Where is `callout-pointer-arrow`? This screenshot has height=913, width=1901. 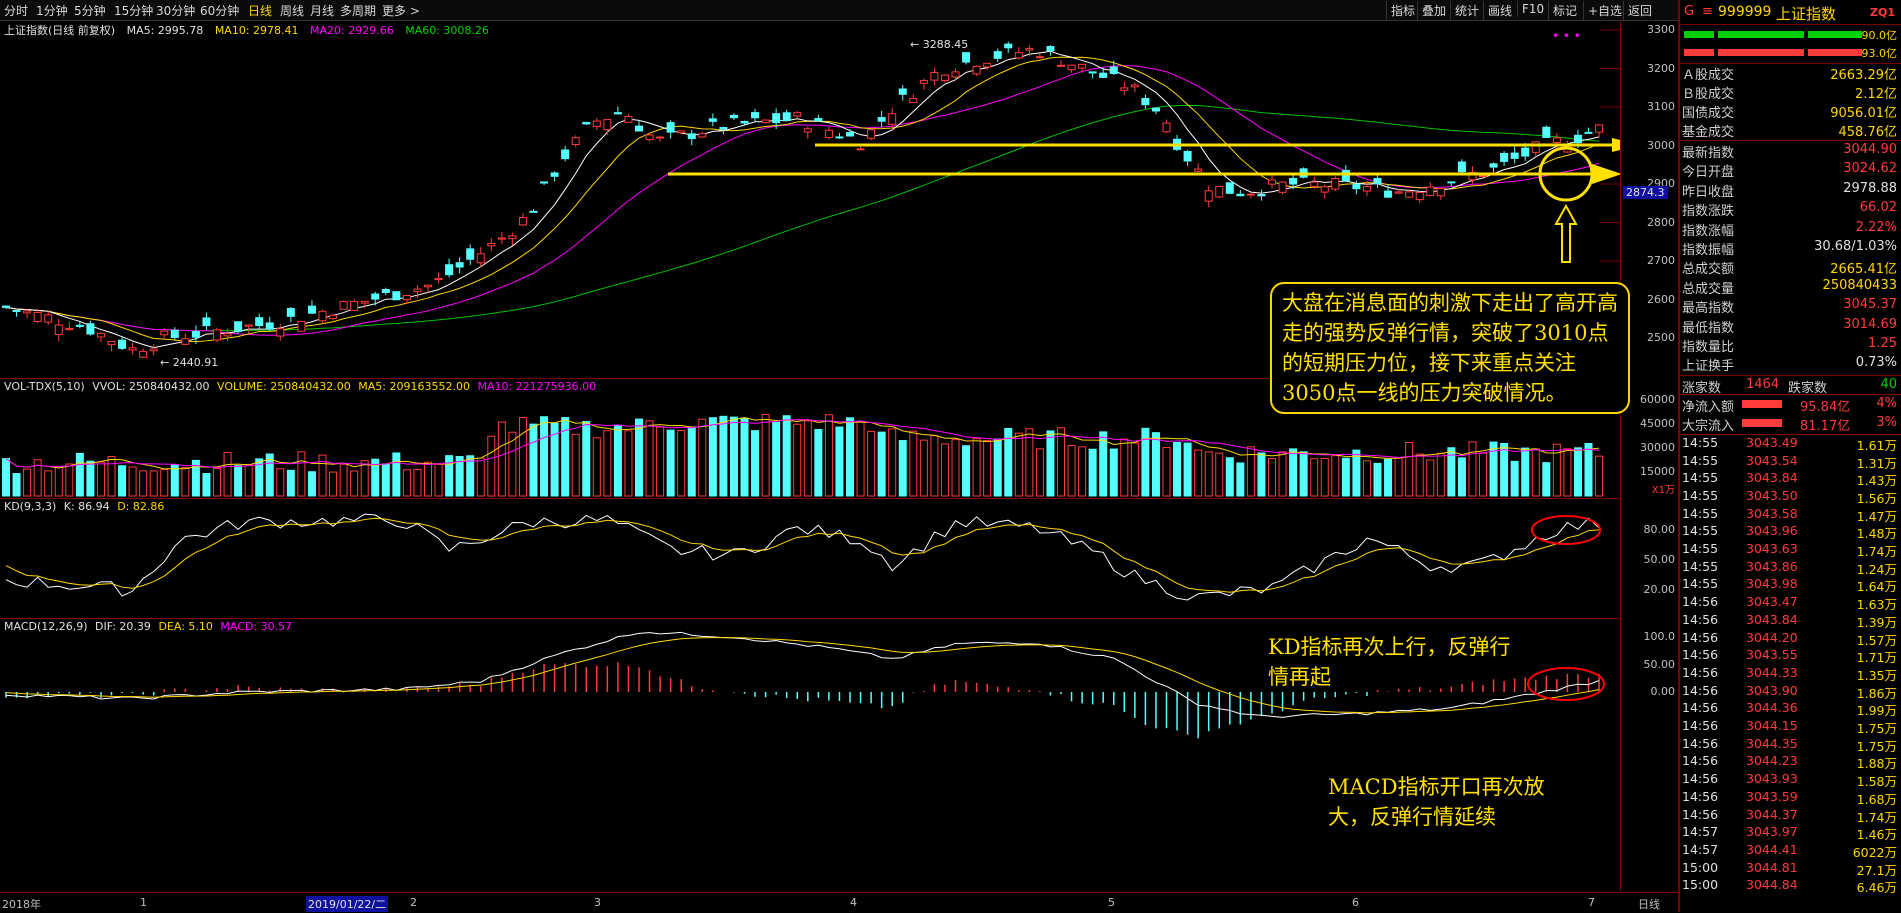 callout-pointer-arrow is located at coordinates (1566, 233).